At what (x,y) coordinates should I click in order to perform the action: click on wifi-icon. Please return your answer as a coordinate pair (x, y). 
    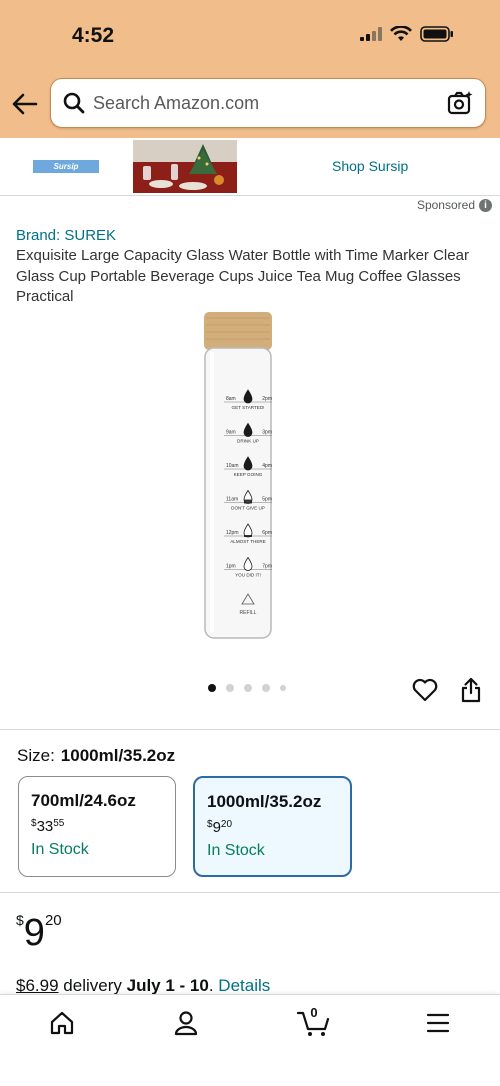
    Looking at the image, I should click on (401, 33).